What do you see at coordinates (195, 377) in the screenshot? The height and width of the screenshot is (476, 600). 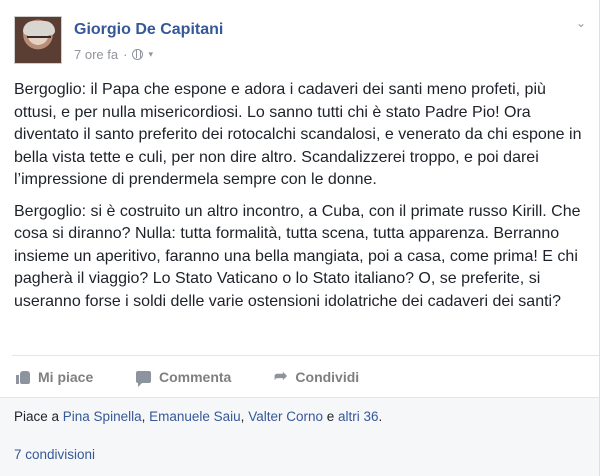 I see `comment-label: Commenta` at bounding box center [195, 377].